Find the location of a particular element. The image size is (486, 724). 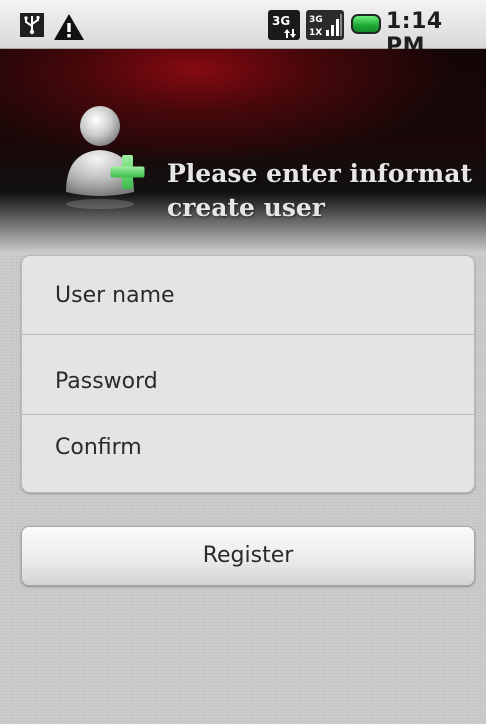

usb-icon is located at coordinates (32, 25).